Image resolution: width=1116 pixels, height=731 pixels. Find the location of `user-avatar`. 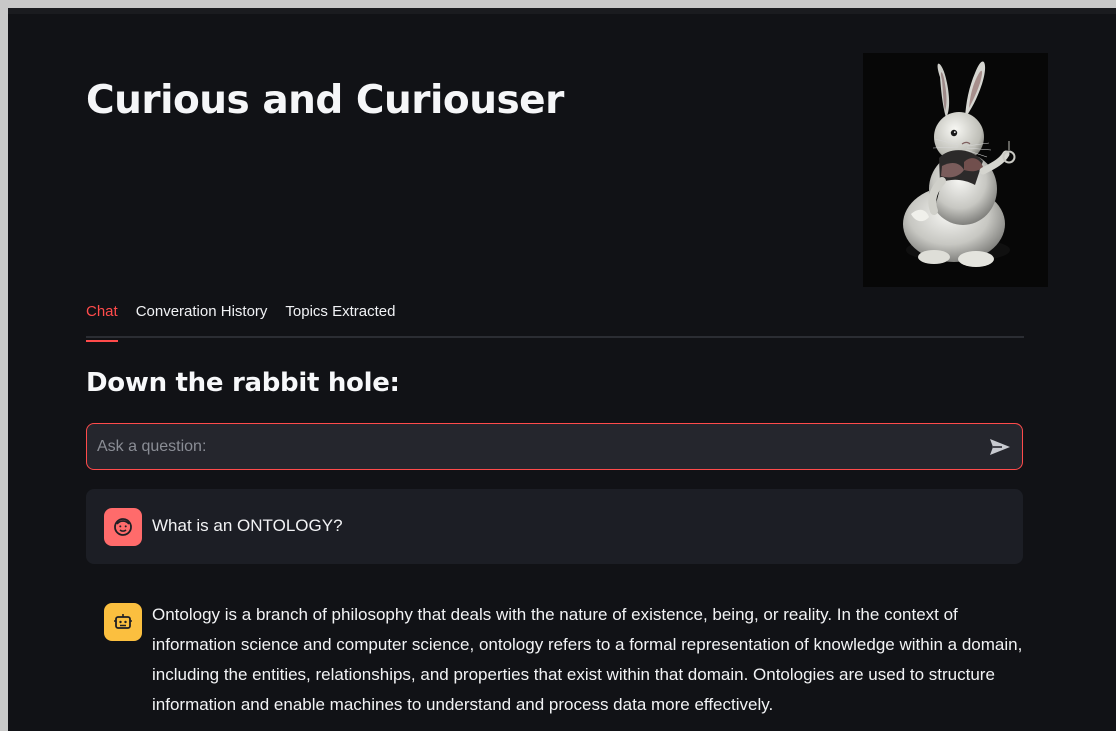

user-avatar is located at coordinates (123, 527).